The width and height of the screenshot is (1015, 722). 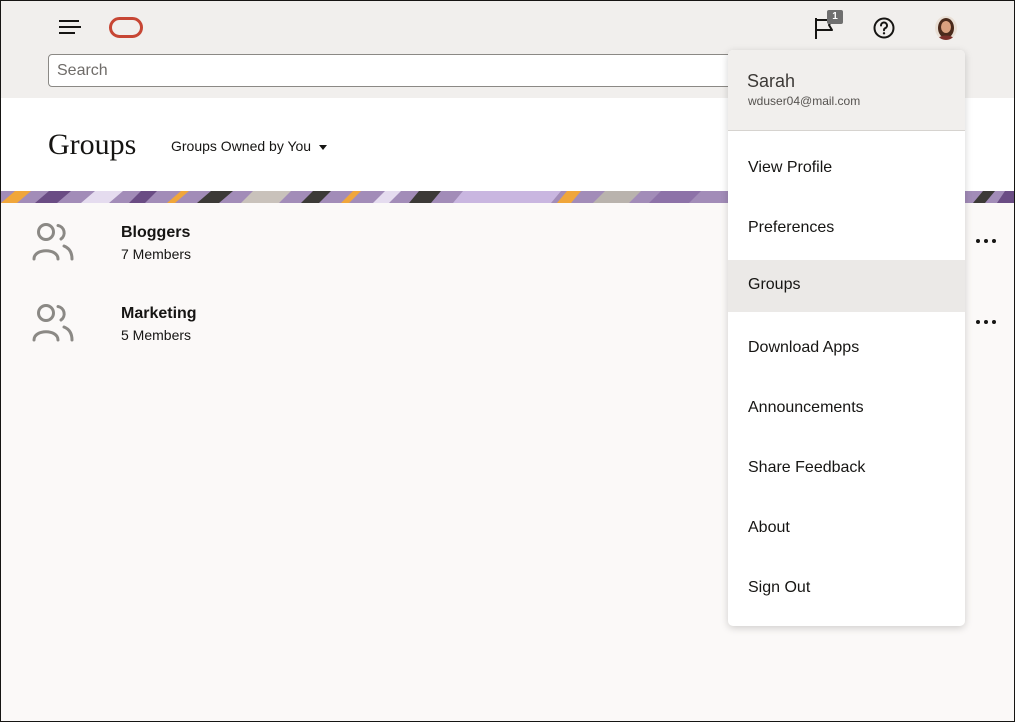 I want to click on group-member-count: 7 Members, so click(x=156, y=254).